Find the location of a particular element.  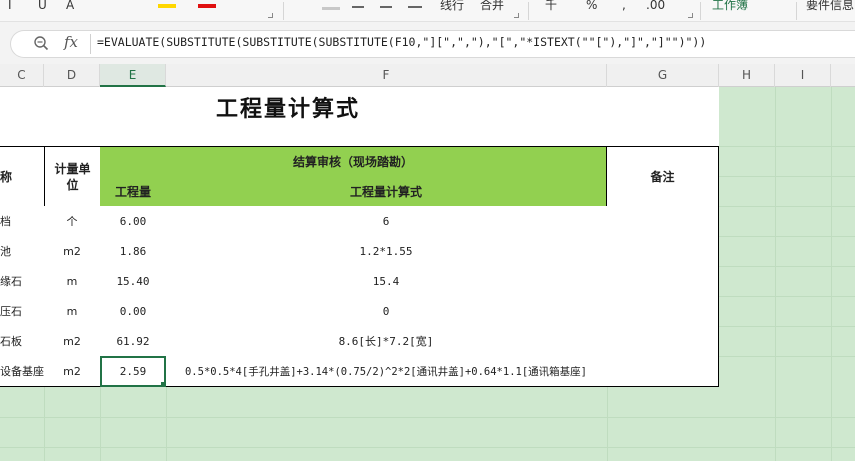

header-quantity-cell: 工程量 is located at coordinates (133, 191).